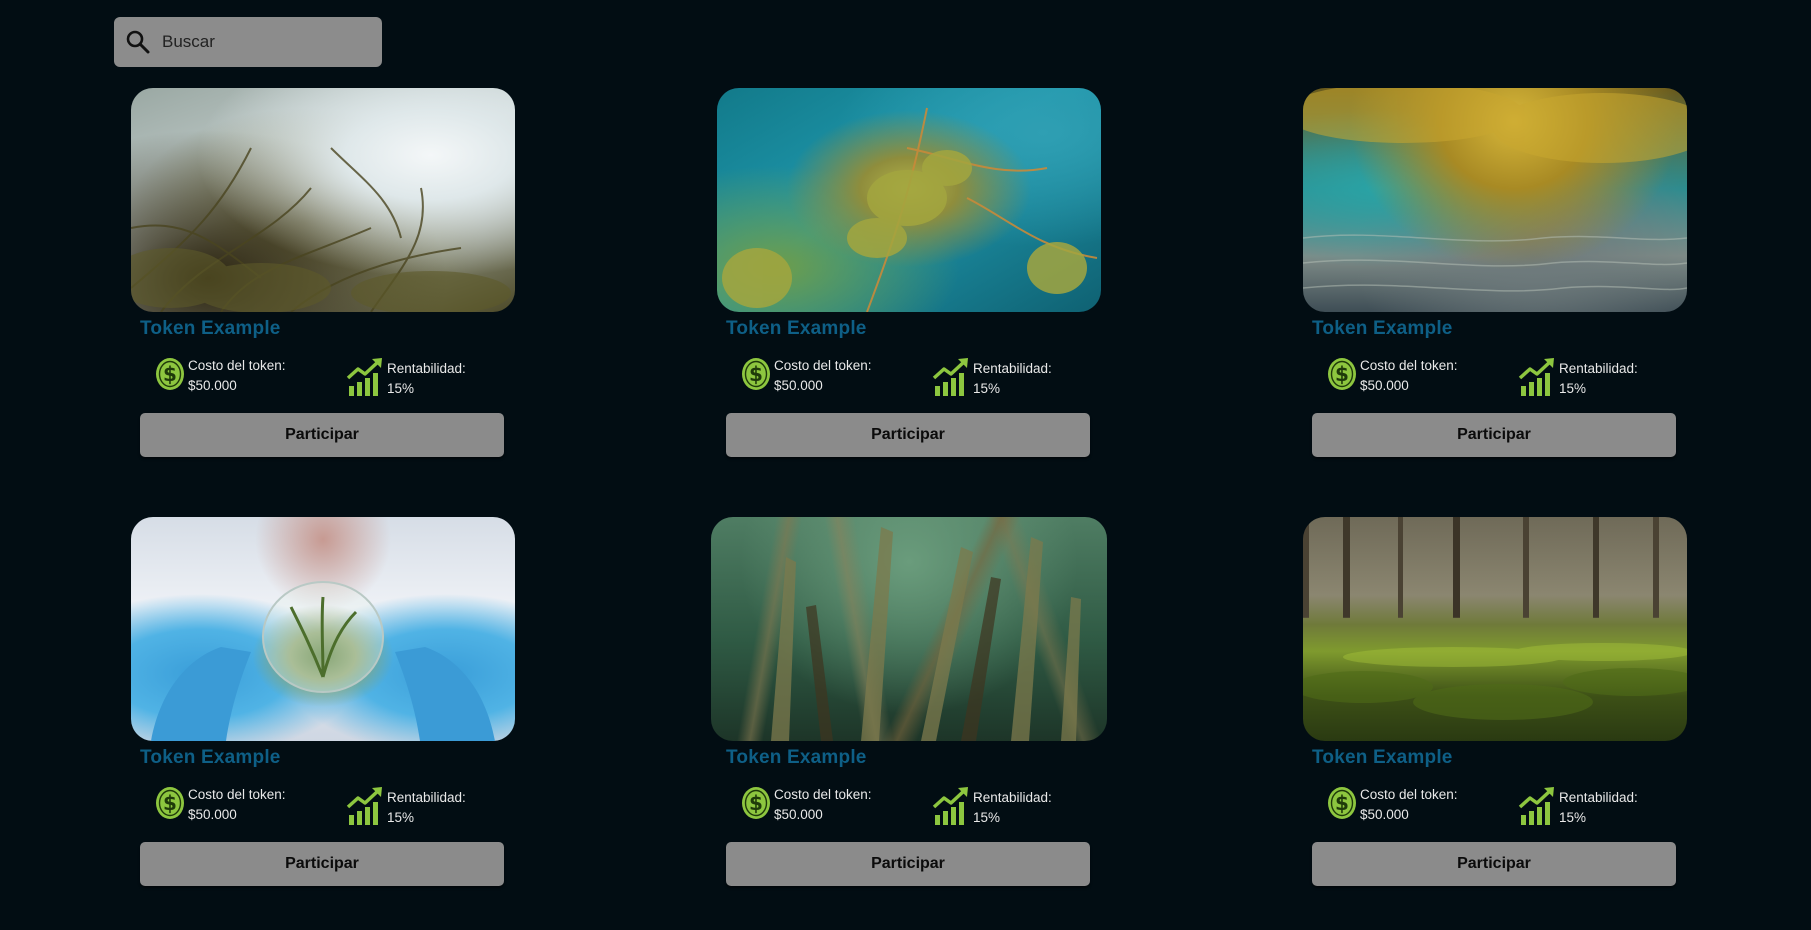 The image size is (1811, 930). I want to click on token-image-underwater-surface, so click(1495, 200).